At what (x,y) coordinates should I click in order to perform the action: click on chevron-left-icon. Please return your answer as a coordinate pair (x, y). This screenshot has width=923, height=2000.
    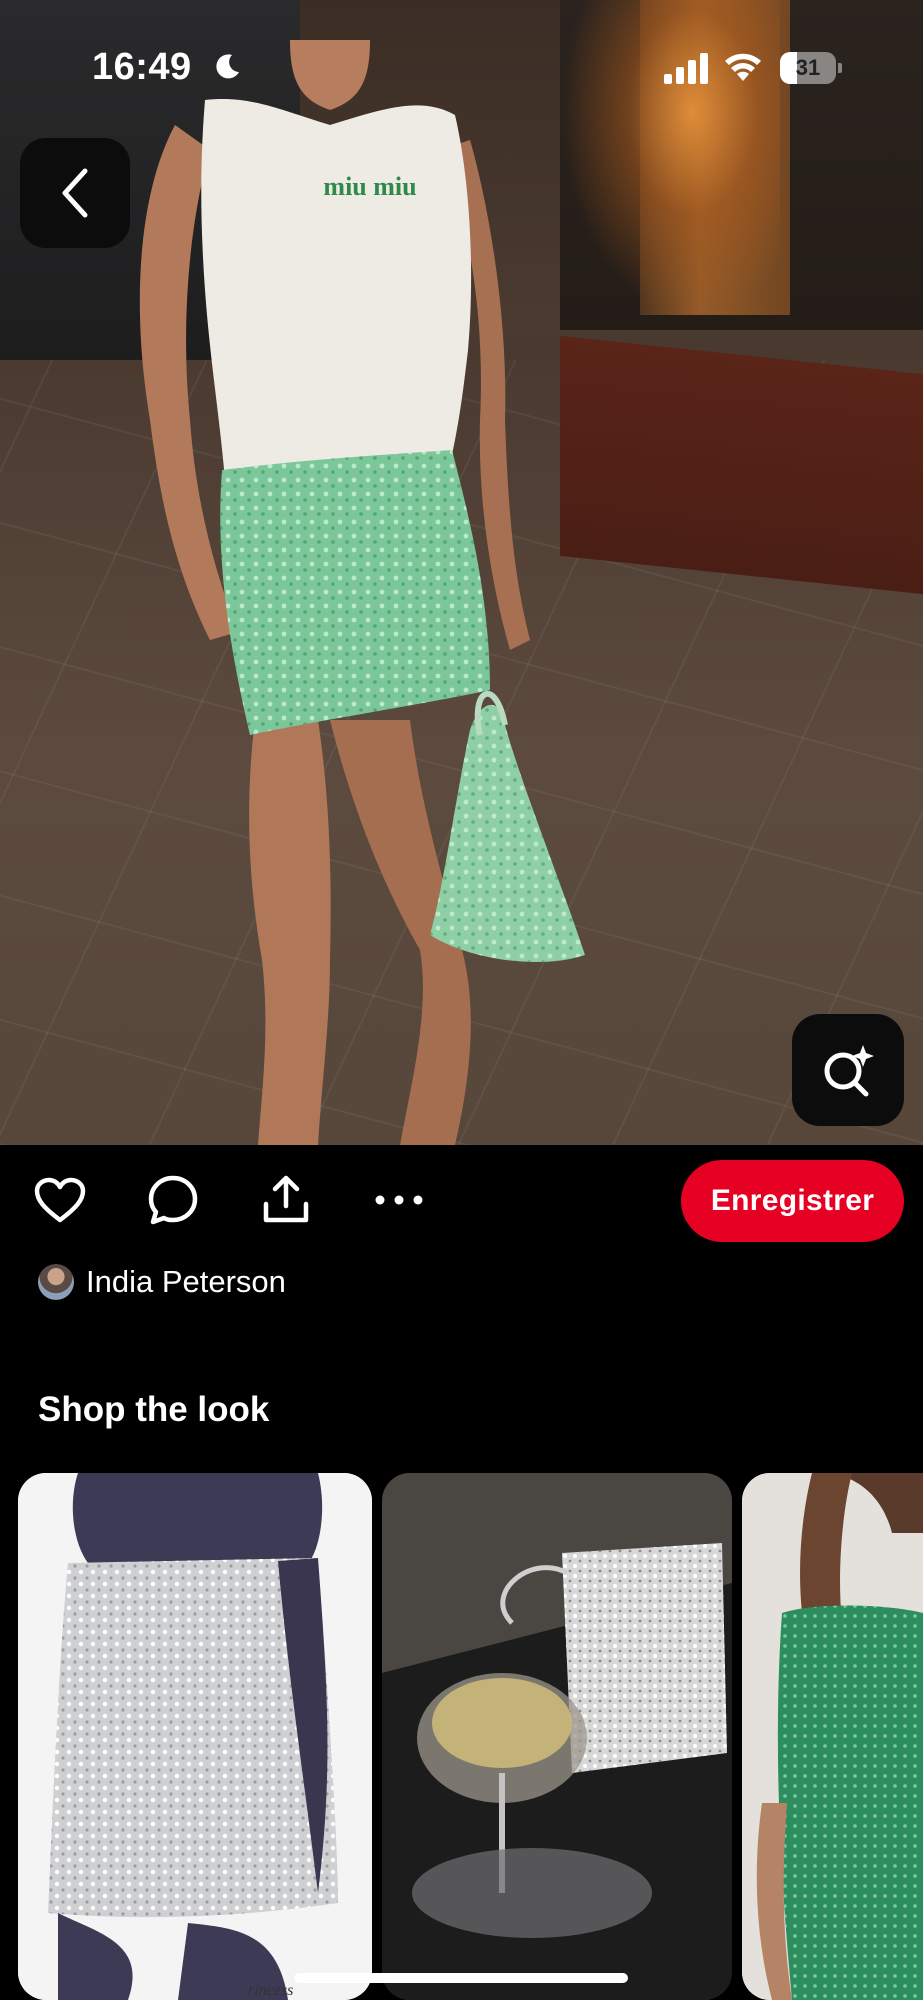
    Looking at the image, I should click on (75, 193).